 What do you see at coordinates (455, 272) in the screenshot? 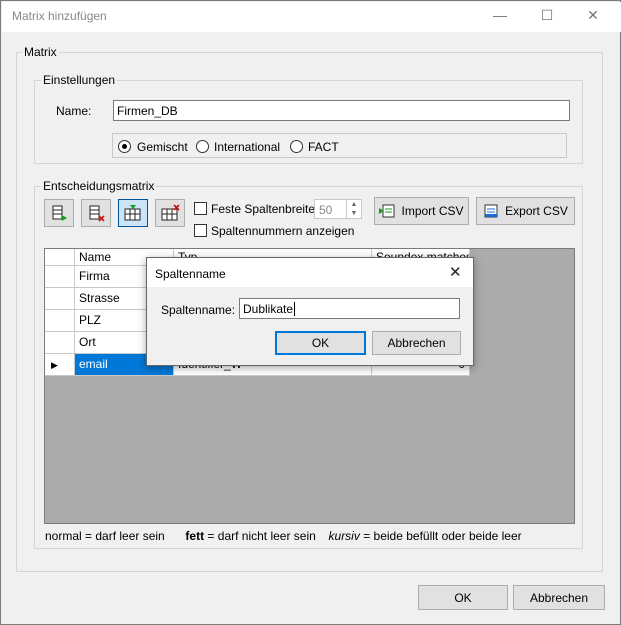
I see `dialog-close-icon: ✕` at bounding box center [455, 272].